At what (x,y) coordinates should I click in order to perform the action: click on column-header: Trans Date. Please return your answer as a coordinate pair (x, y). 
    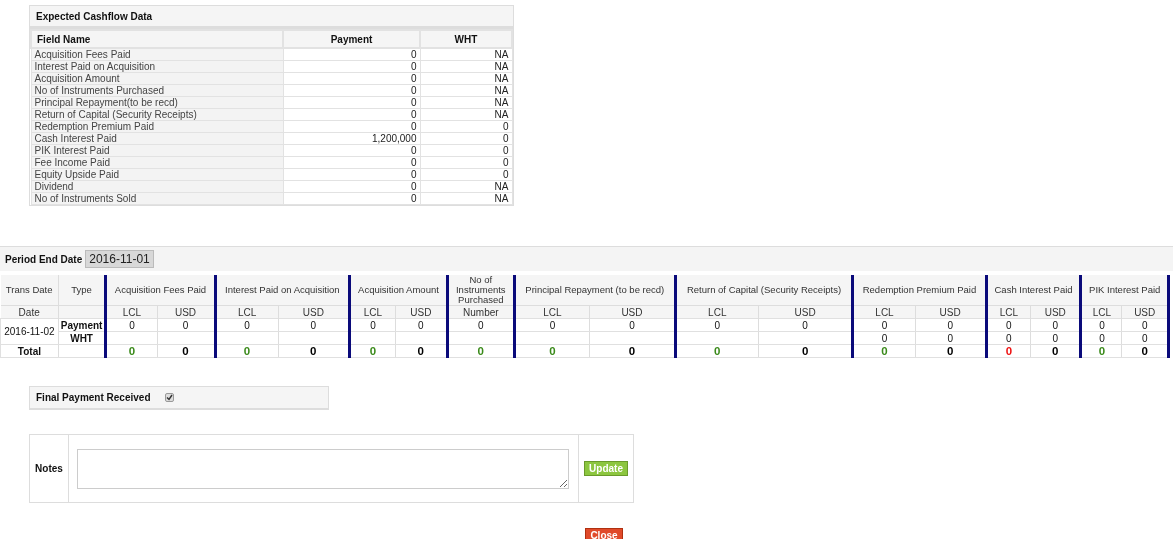
    Looking at the image, I should click on (29, 290).